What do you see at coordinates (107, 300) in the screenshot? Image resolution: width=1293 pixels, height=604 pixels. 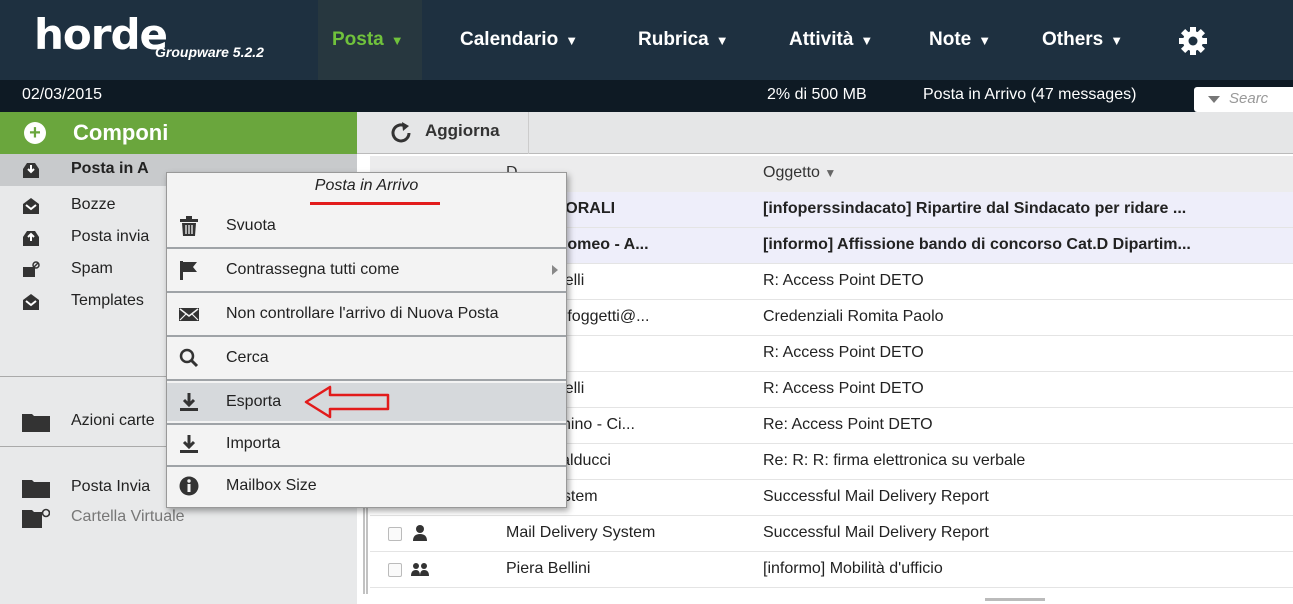 I see `folder-templates-label: Templates` at bounding box center [107, 300].